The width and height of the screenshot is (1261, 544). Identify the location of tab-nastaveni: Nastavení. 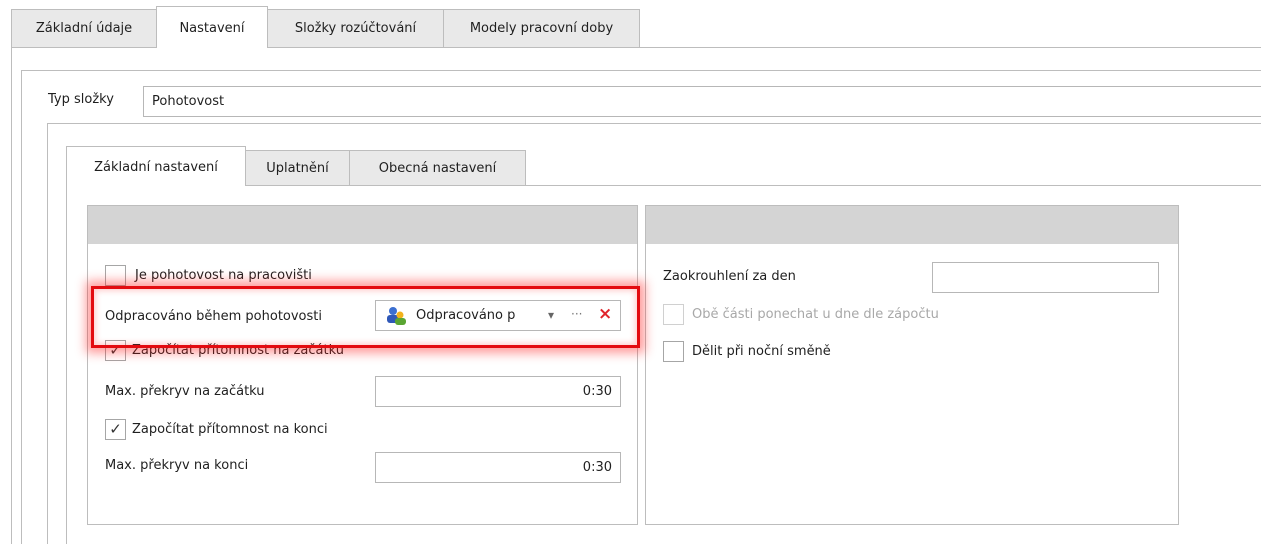
(212, 27).